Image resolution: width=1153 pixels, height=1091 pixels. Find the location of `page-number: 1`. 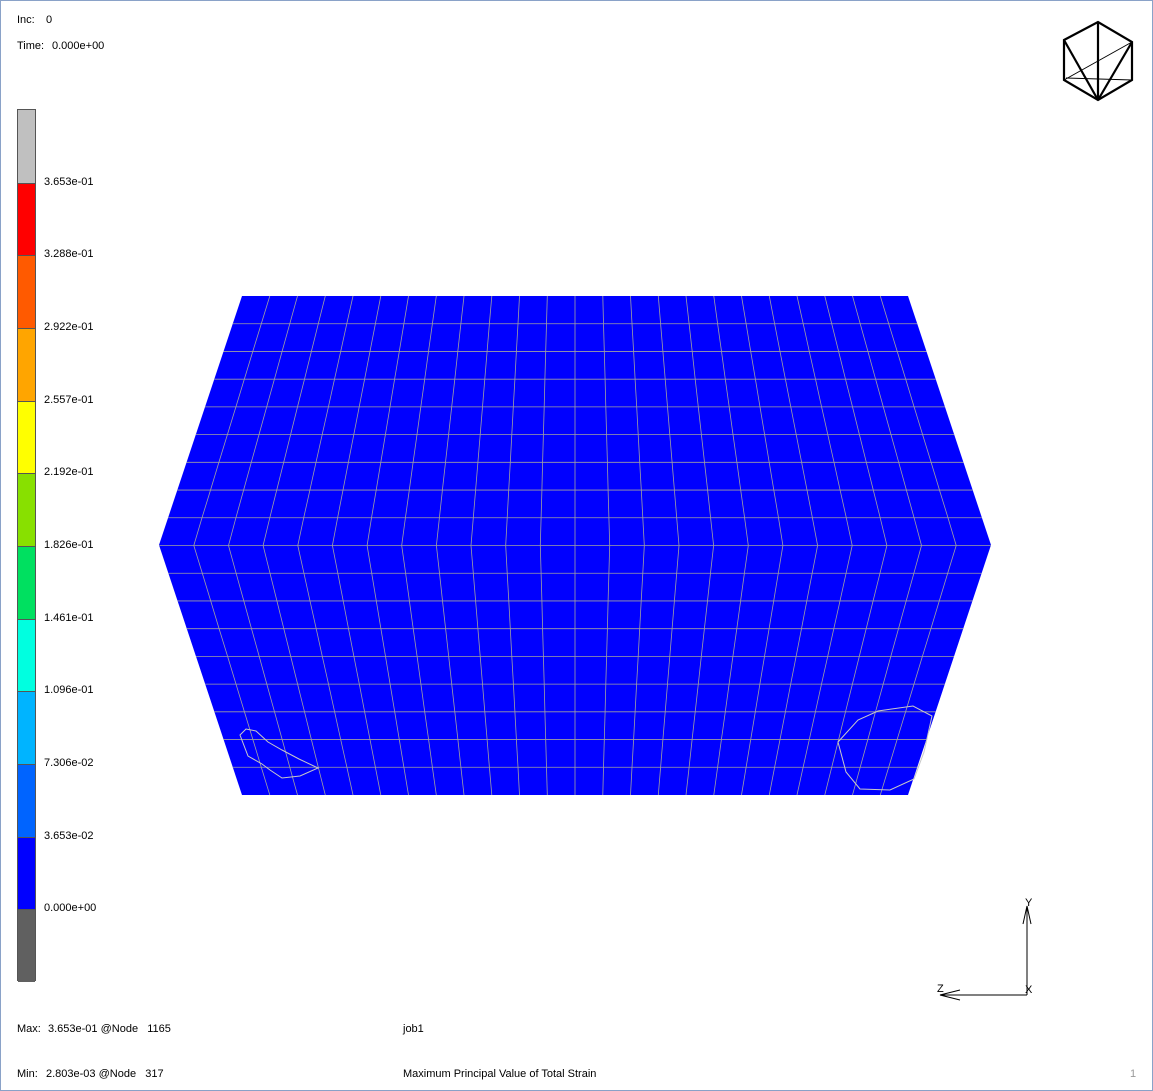

page-number: 1 is located at coordinates (1133, 1074).